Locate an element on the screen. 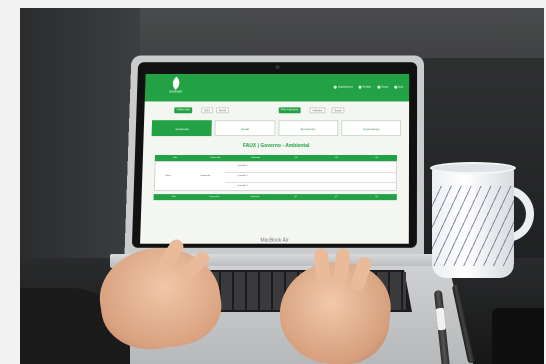 Image resolution: width=546 pixels, height=364 pixels. table-footer: Pilar Dimensão Indicador Q1 Q2 Q3 is located at coordinates (275, 197).